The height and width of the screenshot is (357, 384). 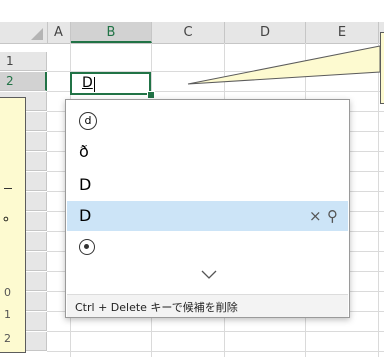 What do you see at coordinates (207, 185) in the screenshot?
I see `candidate-item: D` at bounding box center [207, 185].